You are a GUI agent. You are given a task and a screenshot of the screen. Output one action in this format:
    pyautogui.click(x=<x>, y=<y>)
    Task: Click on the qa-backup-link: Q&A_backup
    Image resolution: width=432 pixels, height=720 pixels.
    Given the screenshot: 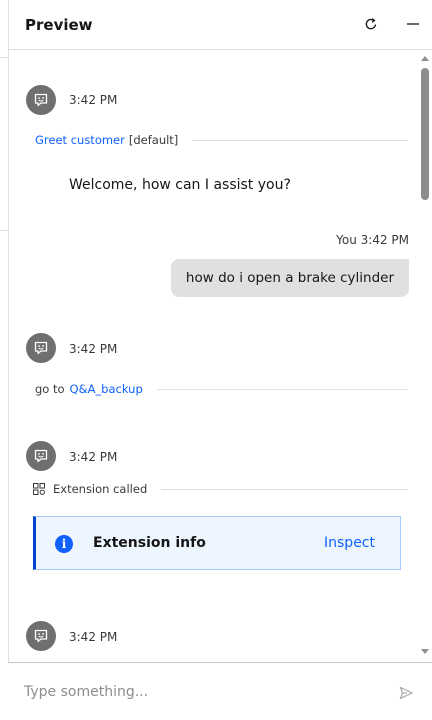 What is the action you would take?
    pyautogui.click(x=106, y=389)
    